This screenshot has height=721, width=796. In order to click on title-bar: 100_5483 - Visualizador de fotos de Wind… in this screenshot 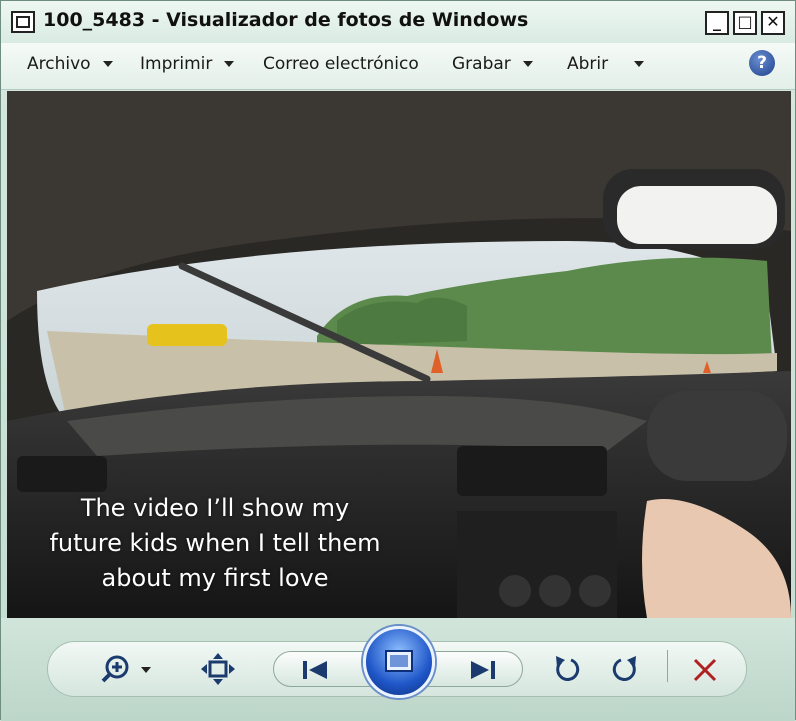, I will do `click(398, 22)`.